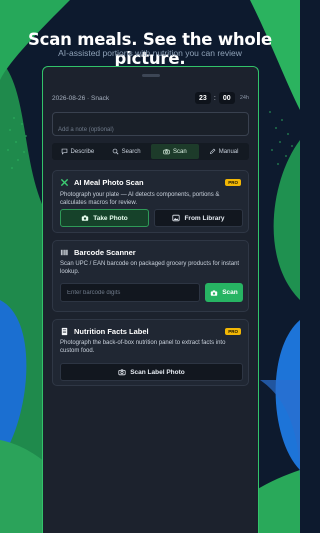 This screenshot has height=533, width=320. What do you see at coordinates (180, 151) in the screenshot?
I see `tab-scan-label: Scan` at bounding box center [180, 151].